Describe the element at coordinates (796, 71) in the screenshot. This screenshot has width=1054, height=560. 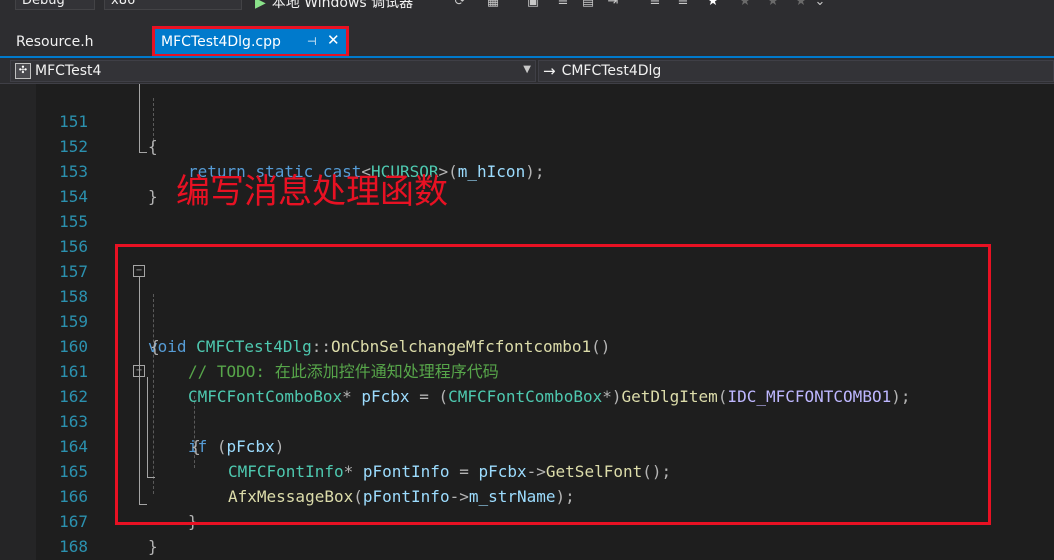
I see `scope-dropdown: → CMFCTest4Dlg` at that location.